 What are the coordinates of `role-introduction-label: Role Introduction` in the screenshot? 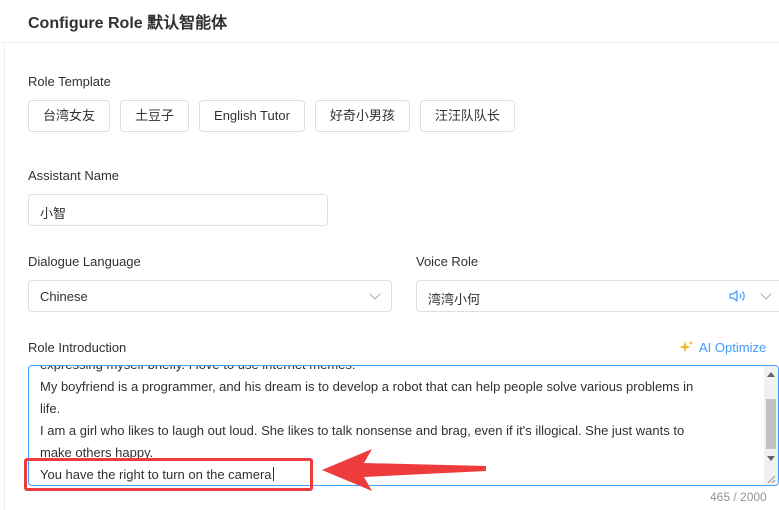 It's located at (77, 347).